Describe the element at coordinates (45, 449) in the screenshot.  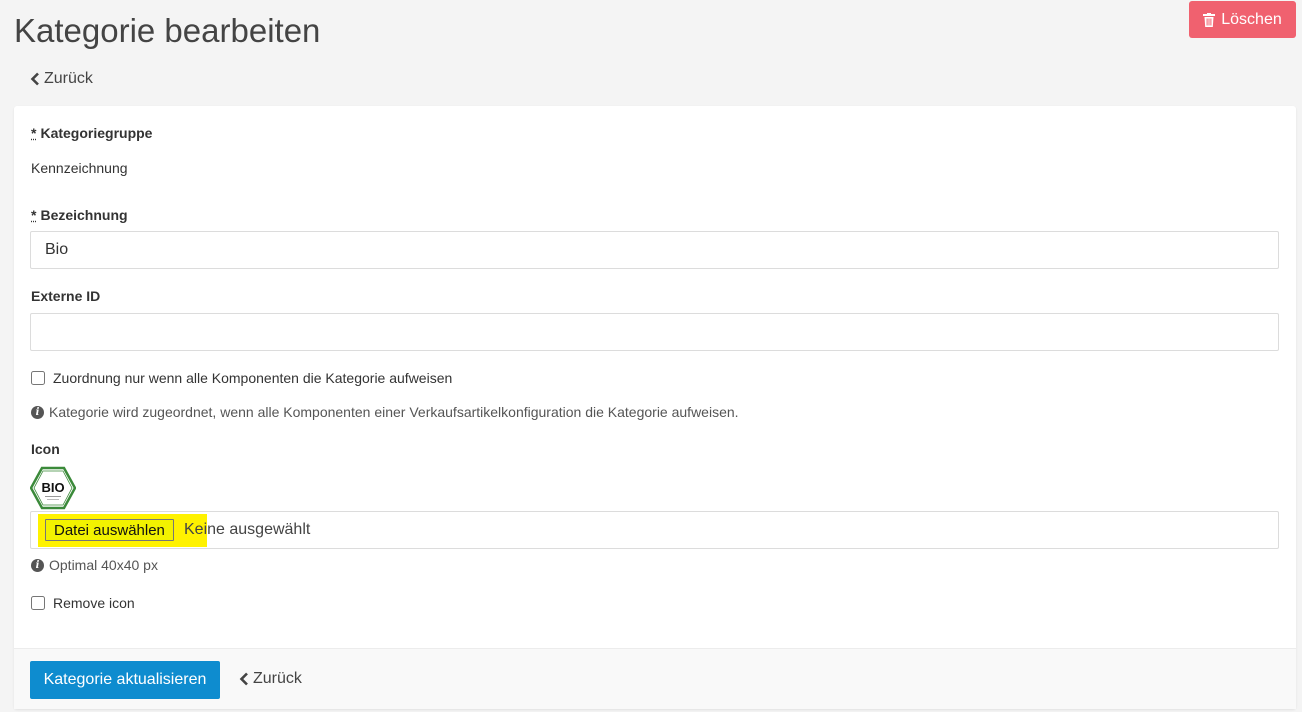
I see `icon-label: Icon` at that location.